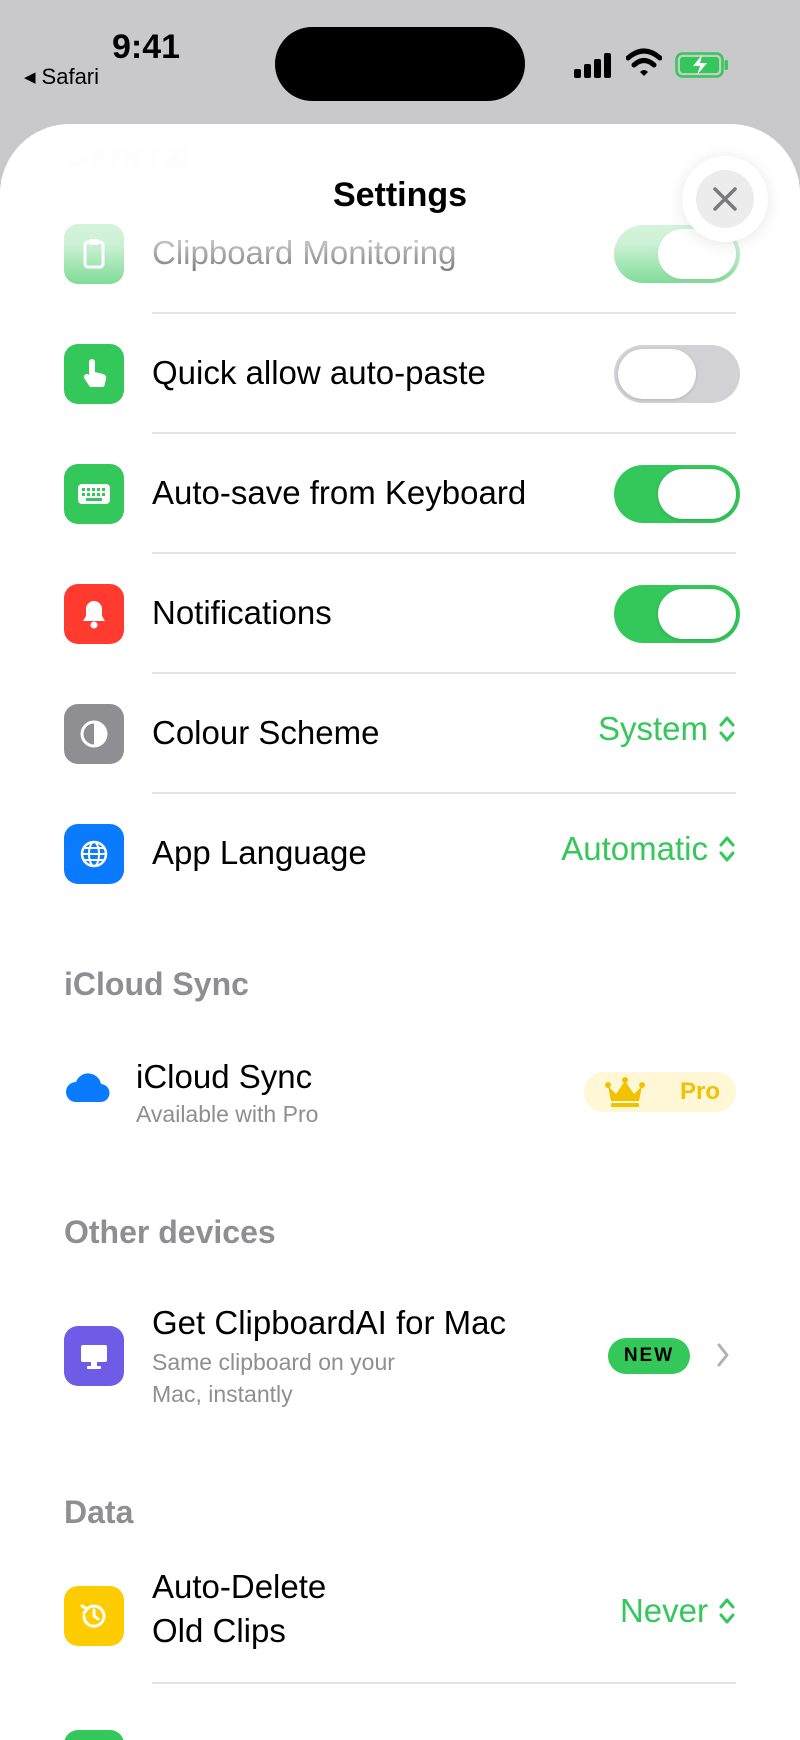 The image size is (800, 1740). I want to click on pro-badge-label: Pro, so click(700, 1091).